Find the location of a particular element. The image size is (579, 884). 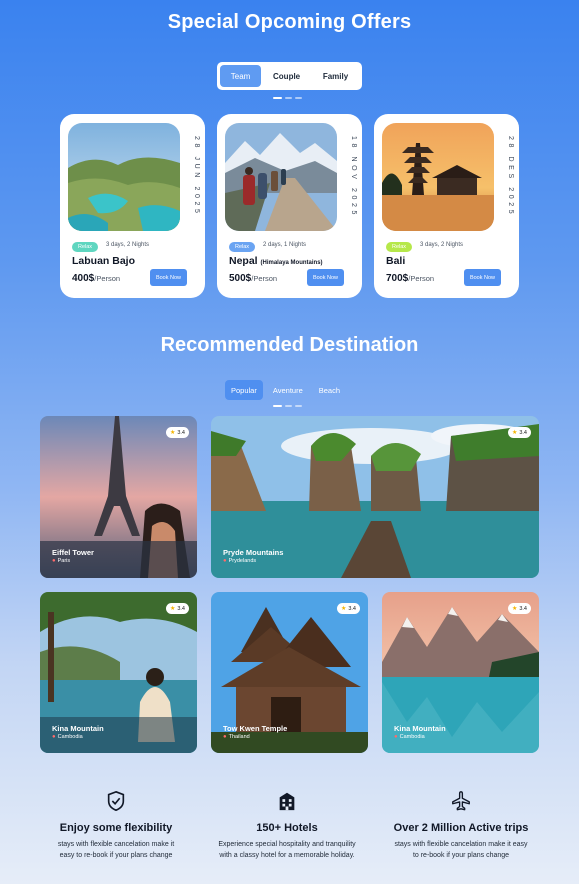

feature-title: Over 2 Million Active trips is located at coordinates (461, 828).